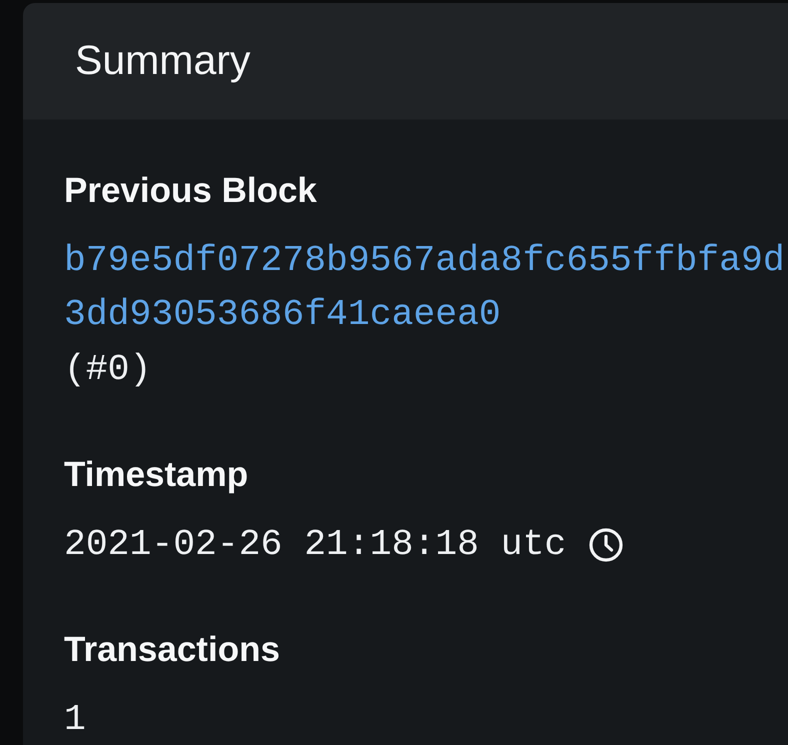 This screenshot has height=745, width=788. Describe the element at coordinates (75, 720) in the screenshot. I see `field-value: 1` at that location.